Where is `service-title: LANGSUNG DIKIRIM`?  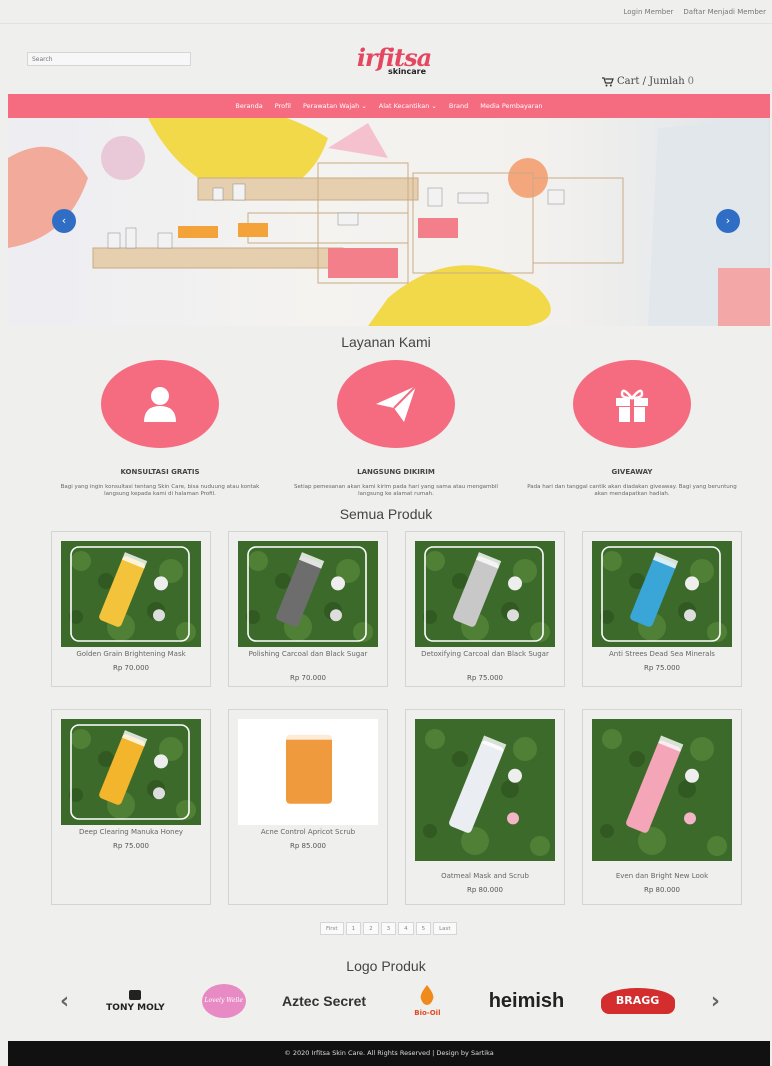 service-title: LANGSUNG DIKIRIM is located at coordinates (396, 472).